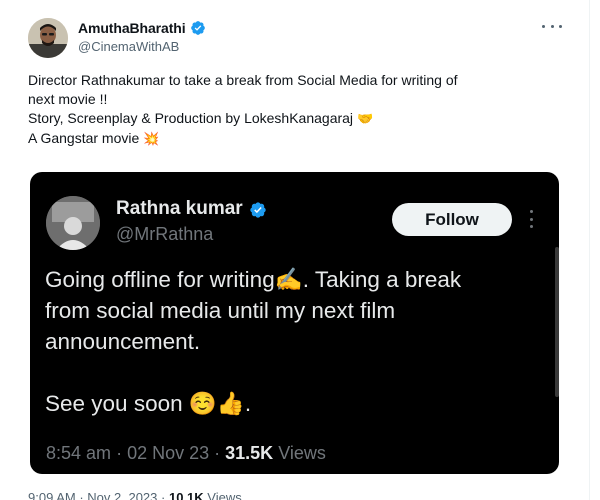 This screenshot has width=600, height=500. Describe the element at coordinates (365, 119) in the screenshot. I see `handshake-emoji-icon: 🤝` at that location.